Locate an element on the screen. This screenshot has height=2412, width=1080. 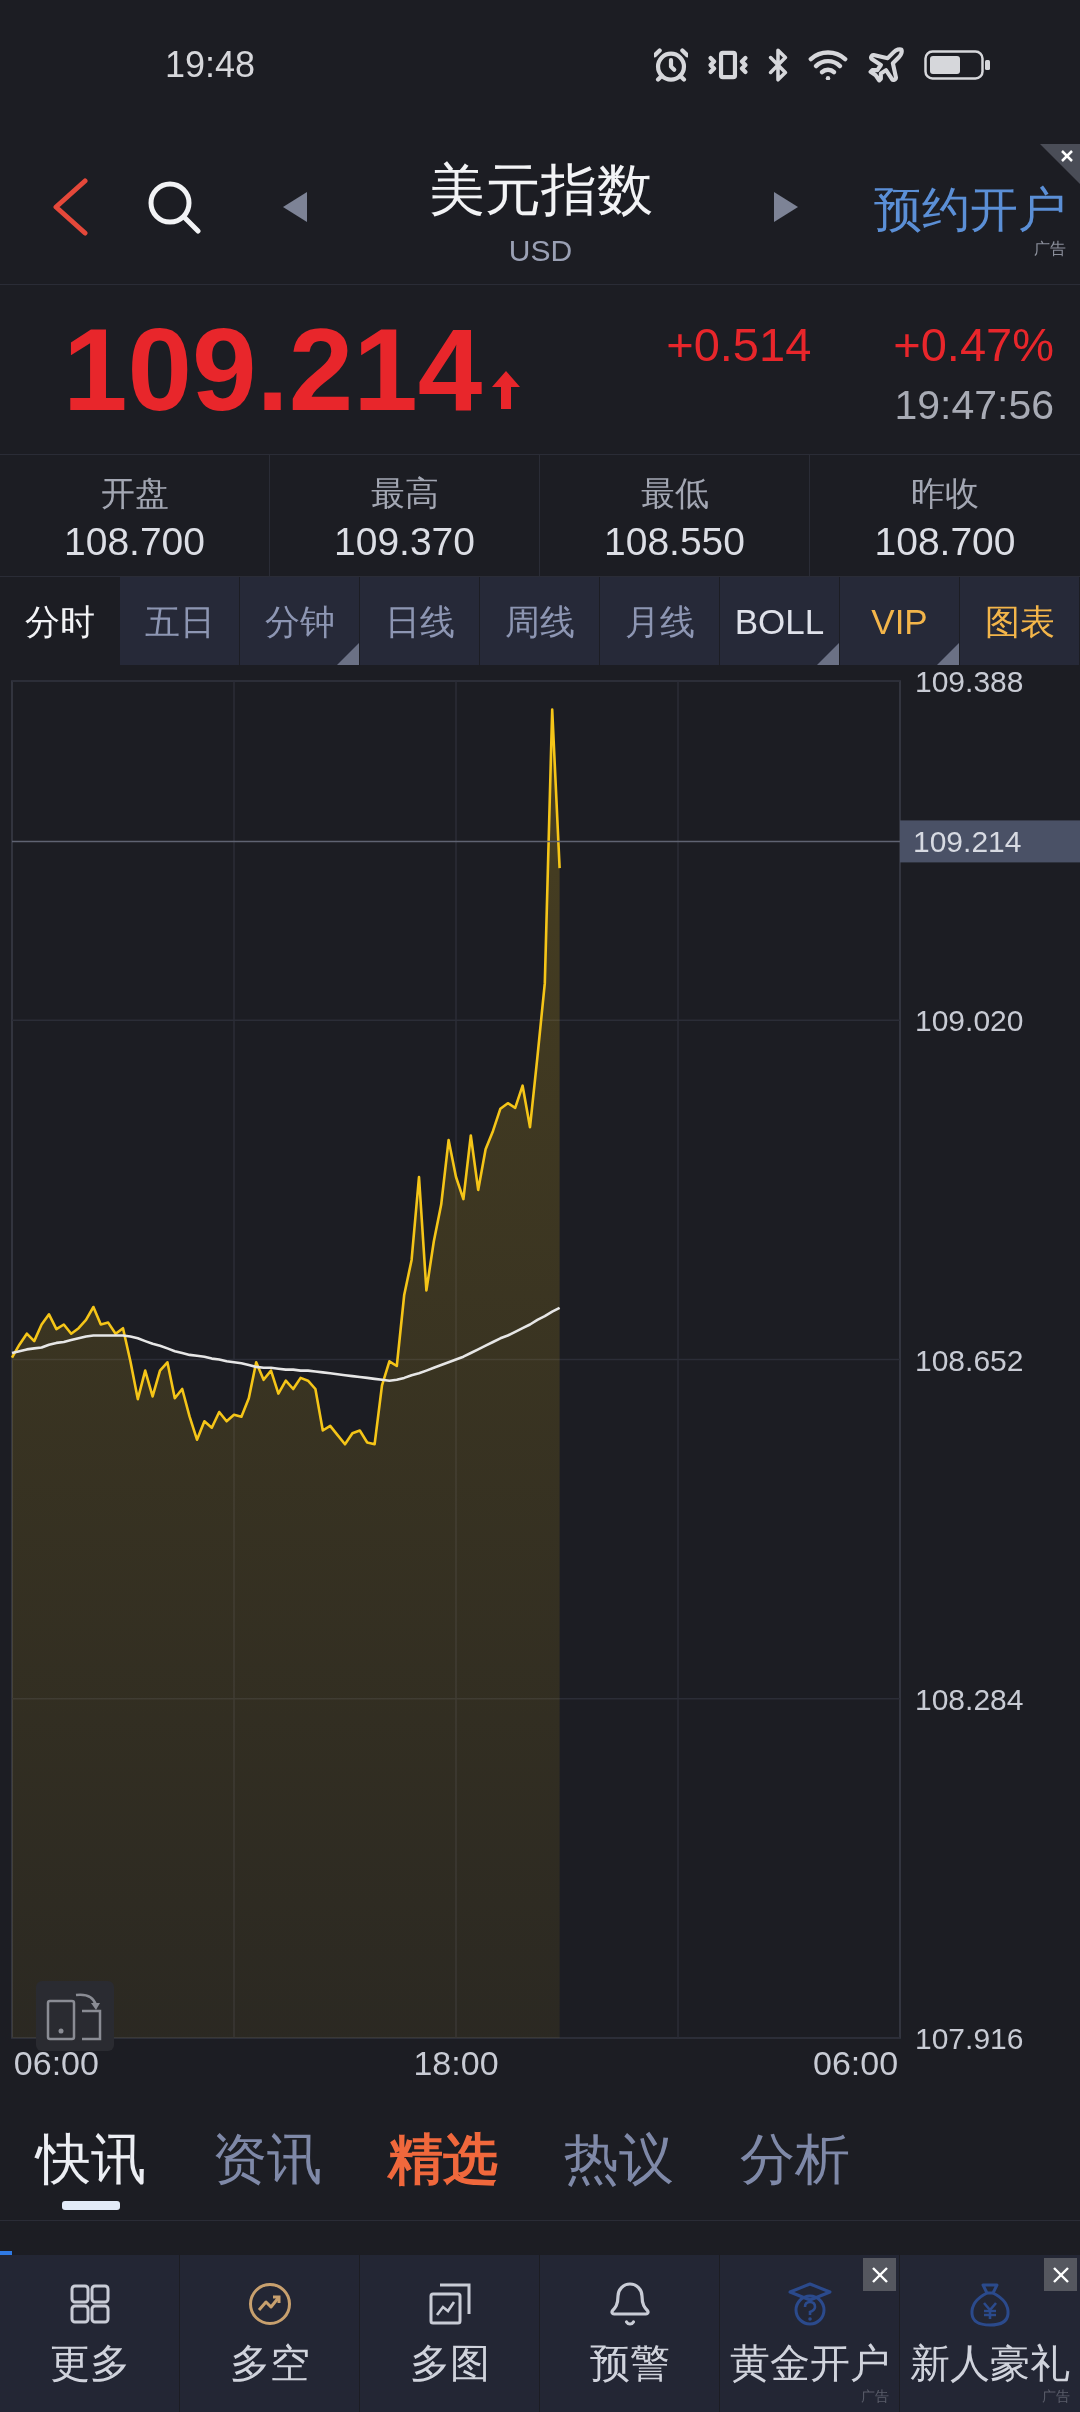
stat-label: 昨收 is located at coordinates (945, 493).